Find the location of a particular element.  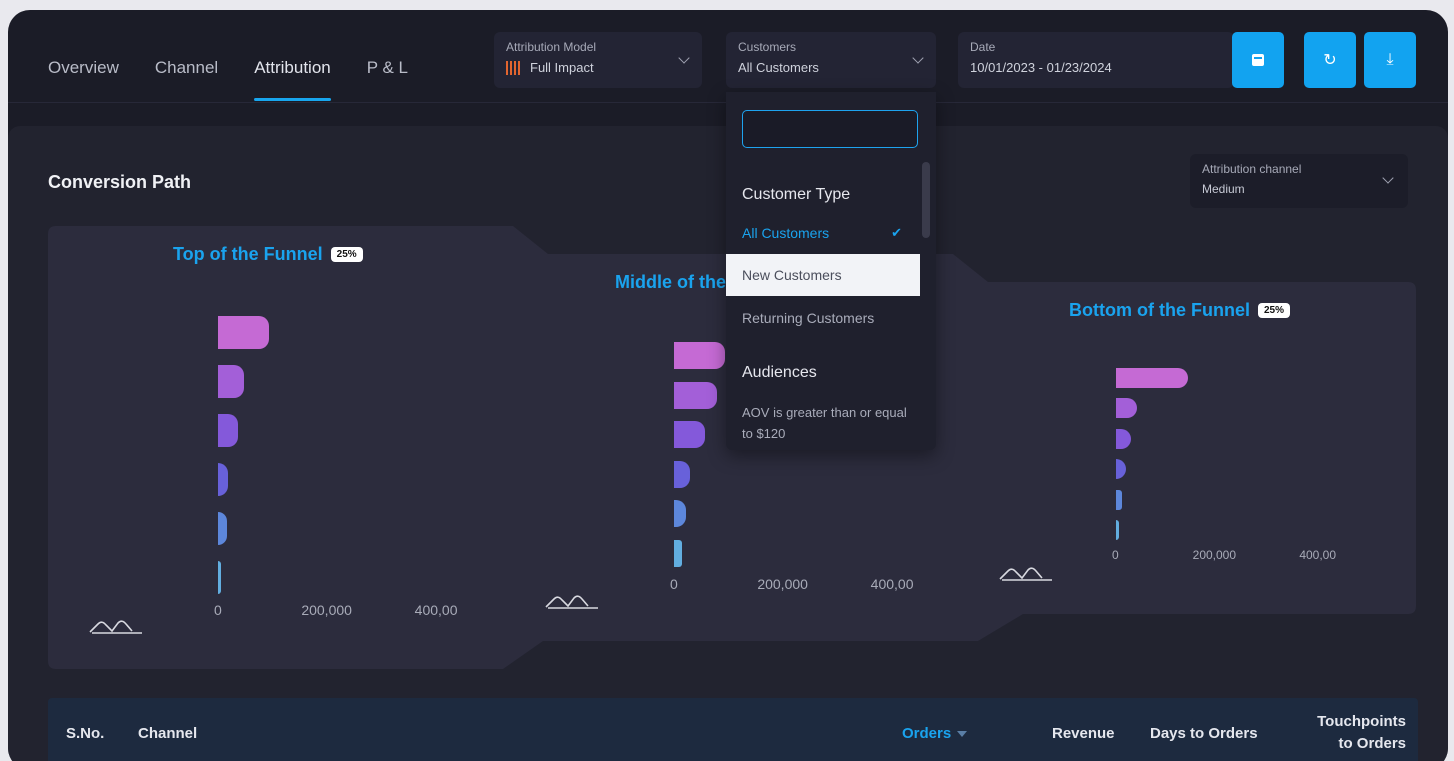

dropdown-search-input is located at coordinates (830, 129).